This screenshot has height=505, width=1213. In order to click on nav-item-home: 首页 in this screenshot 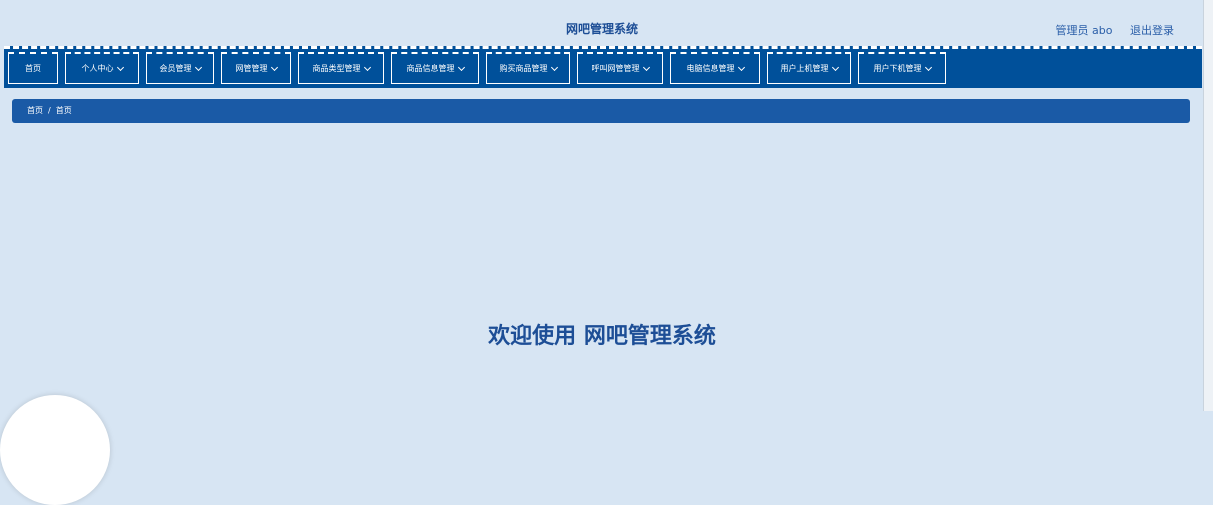, I will do `click(33, 68)`.